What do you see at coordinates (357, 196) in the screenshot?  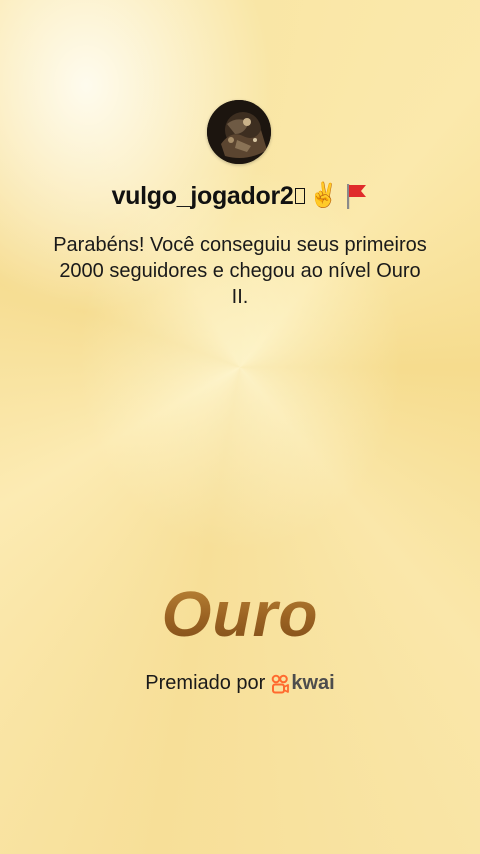 I see `red-flag-icon` at bounding box center [357, 196].